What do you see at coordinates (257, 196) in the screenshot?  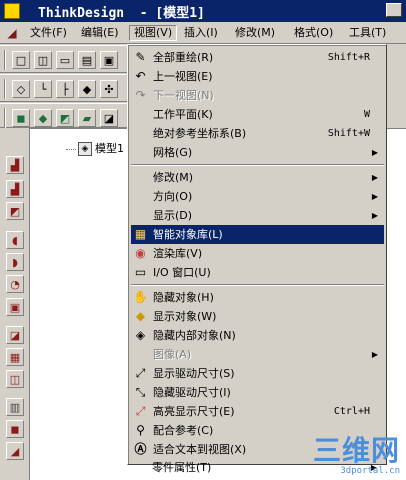 I see `menu-item-orientation: 方向(O) ▶` at bounding box center [257, 196].